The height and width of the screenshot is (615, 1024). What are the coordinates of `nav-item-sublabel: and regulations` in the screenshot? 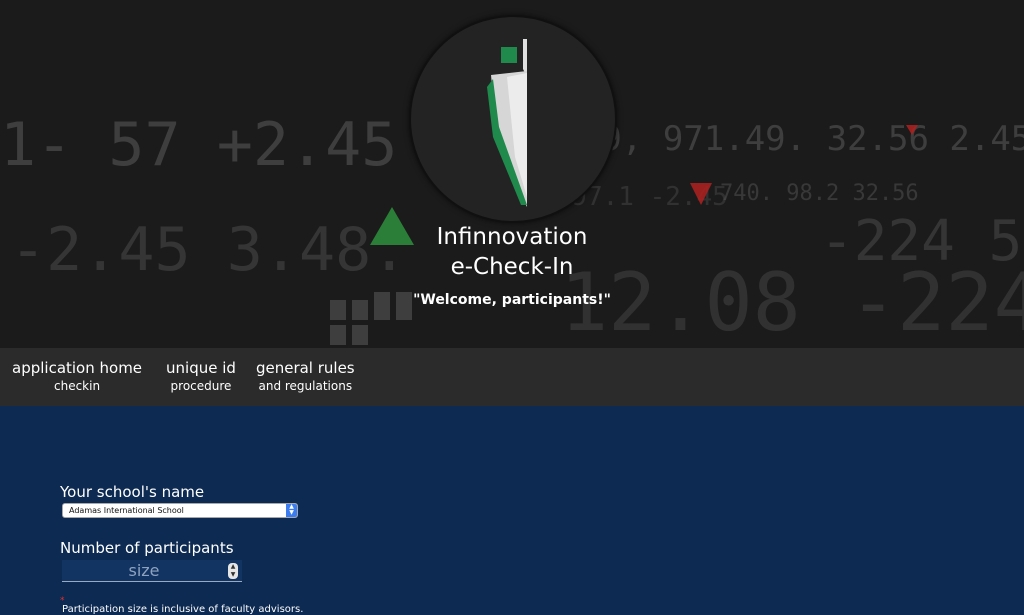 It's located at (305, 386).